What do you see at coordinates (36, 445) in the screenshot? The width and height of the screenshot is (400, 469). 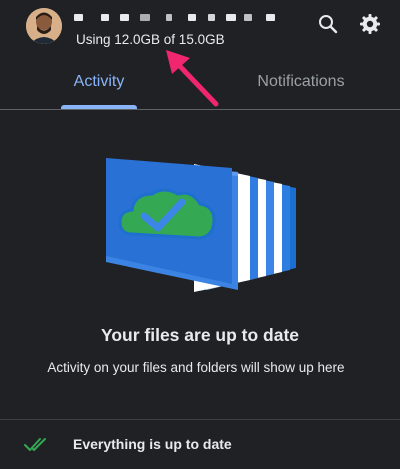 I see `double-check-icon` at bounding box center [36, 445].